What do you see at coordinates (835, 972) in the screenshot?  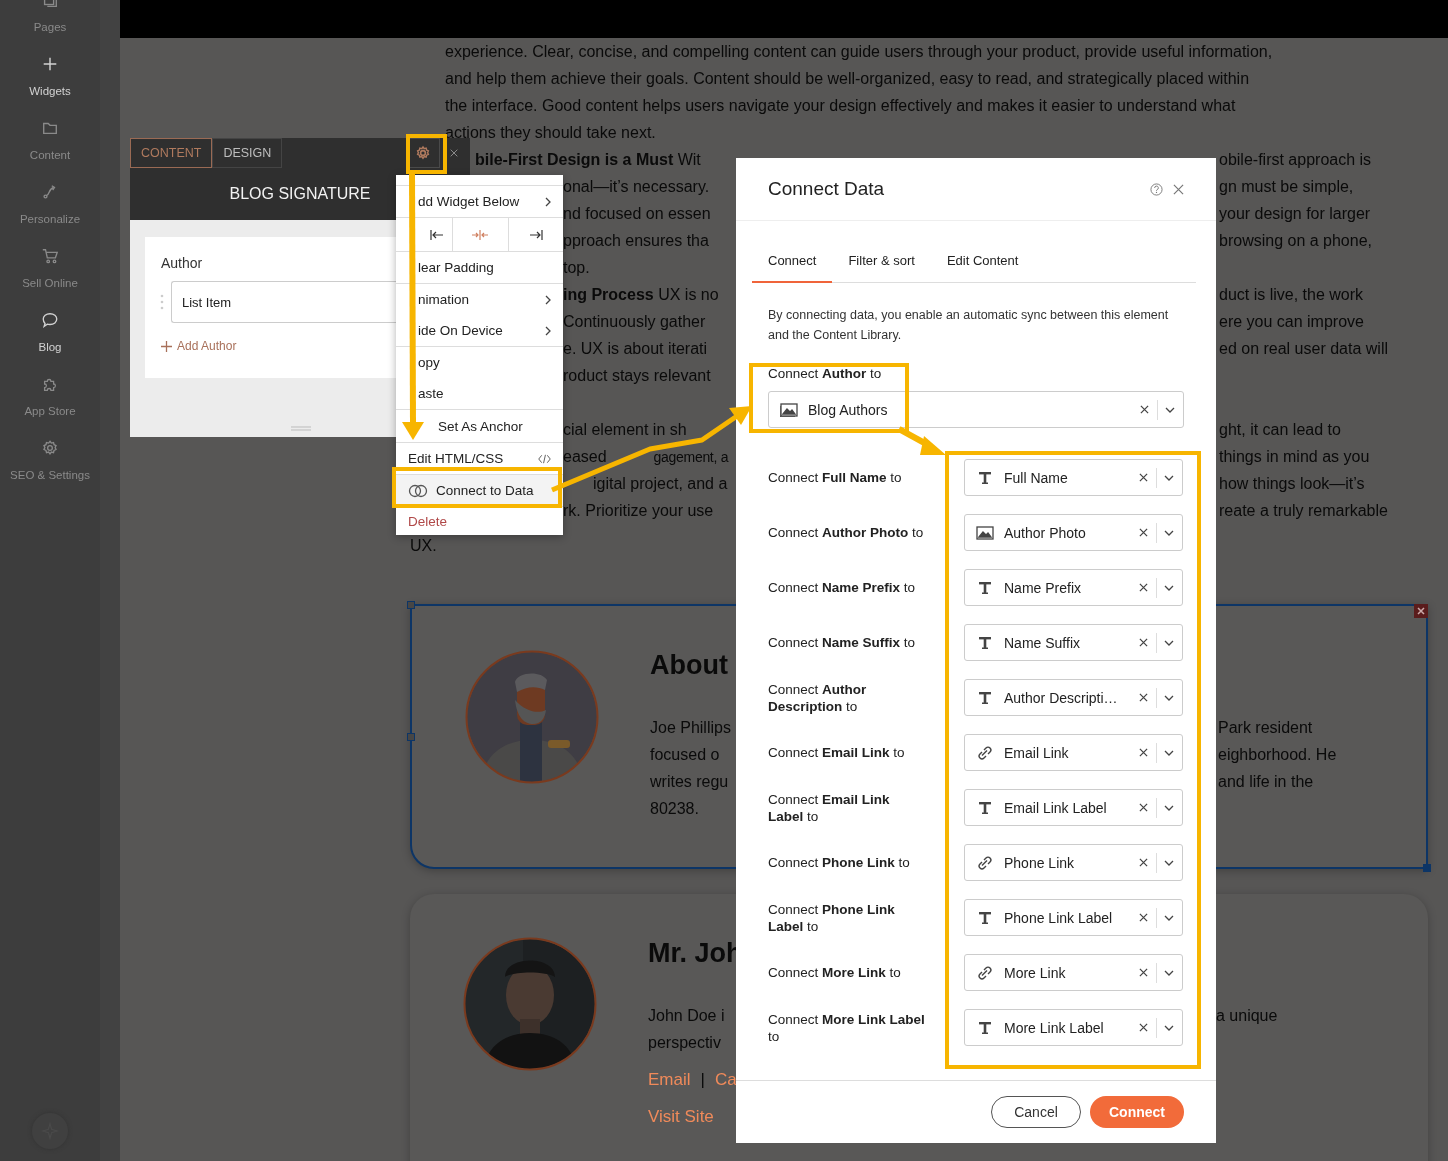 I see `field-label: Connect More Link to` at bounding box center [835, 972].